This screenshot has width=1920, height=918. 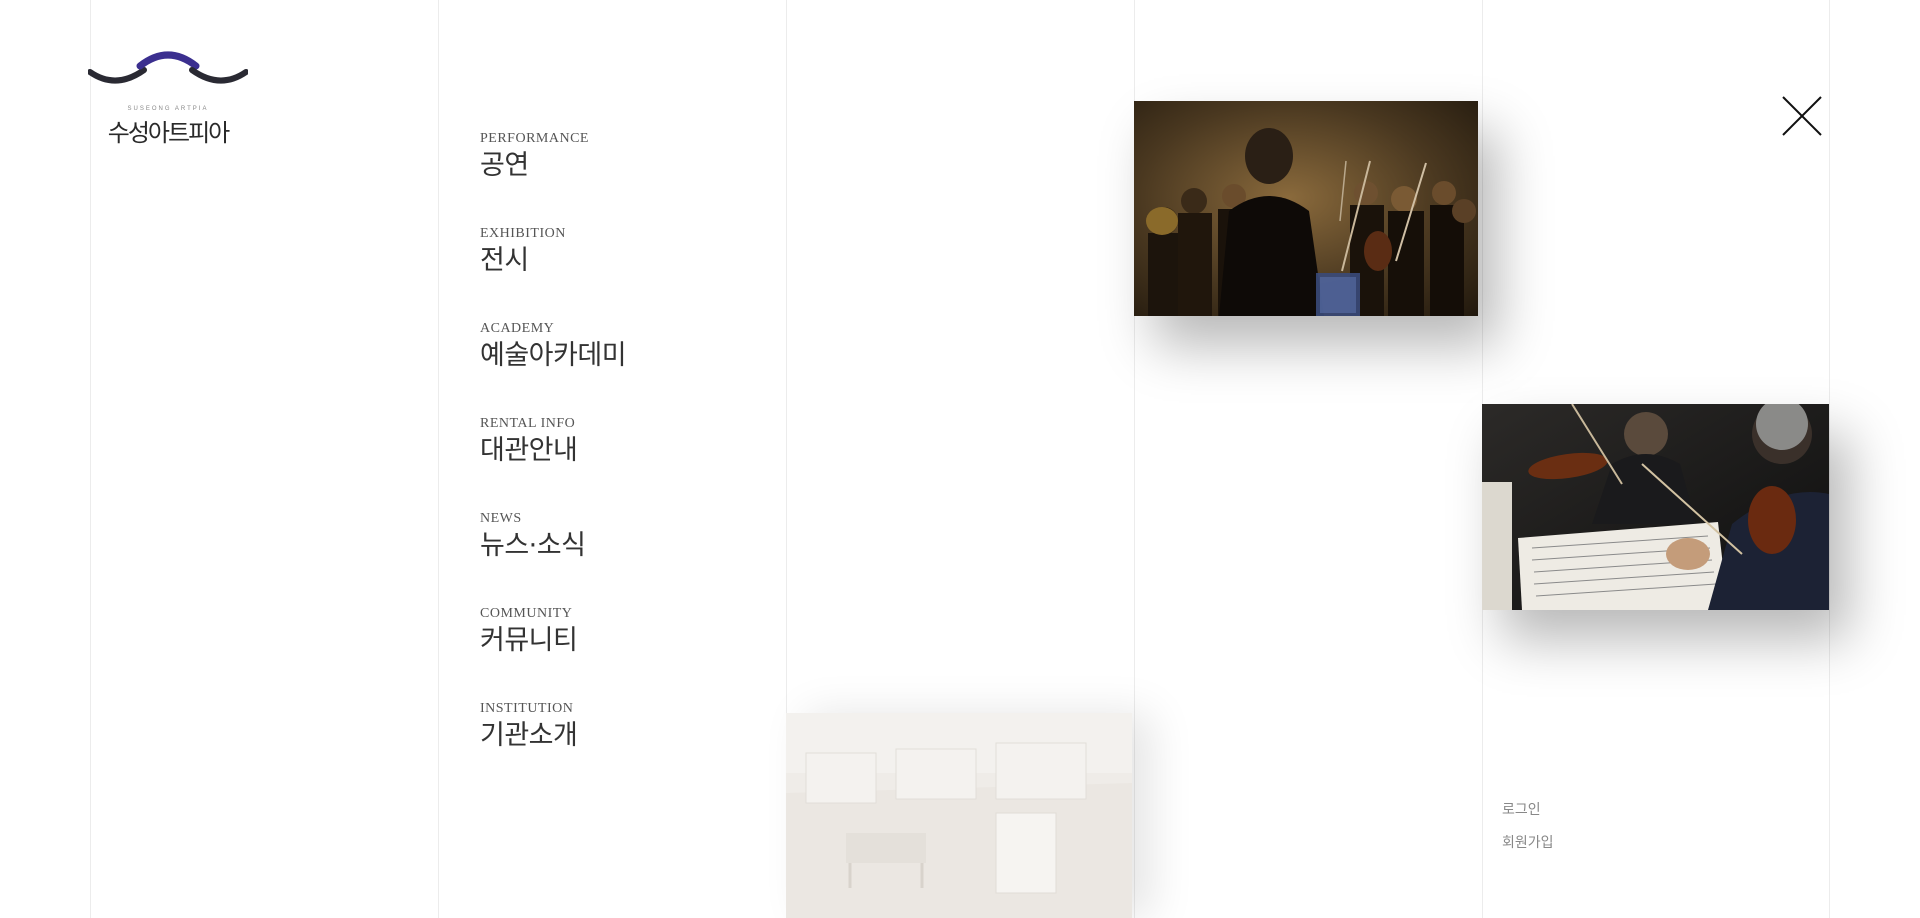 What do you see at coordinates (533, 545) in the screenshot?
I see `menu-item-ko-label: 뉴스·소식` at bounding box center [533, 545].